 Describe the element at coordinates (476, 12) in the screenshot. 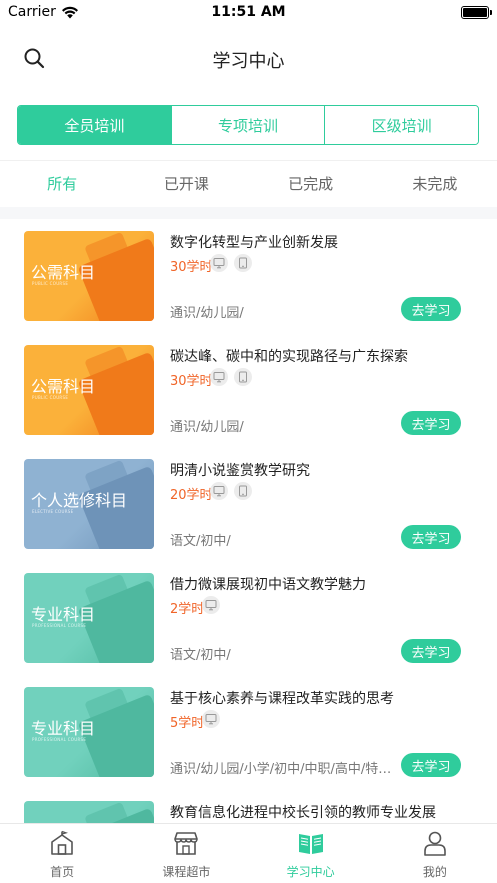

I see `battery-icon` at that location.